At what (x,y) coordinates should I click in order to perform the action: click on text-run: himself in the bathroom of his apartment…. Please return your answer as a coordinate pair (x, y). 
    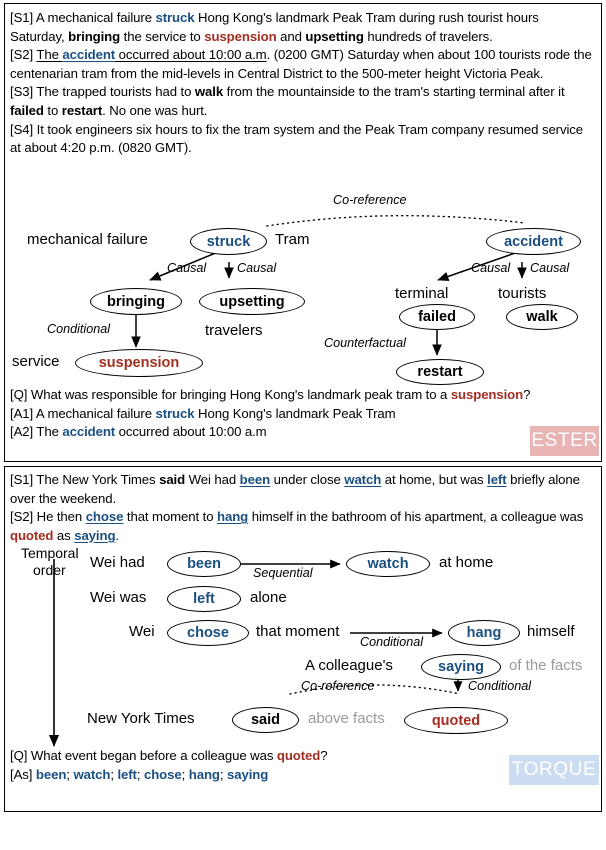
    Looking at the image, I should click on (416, 517).